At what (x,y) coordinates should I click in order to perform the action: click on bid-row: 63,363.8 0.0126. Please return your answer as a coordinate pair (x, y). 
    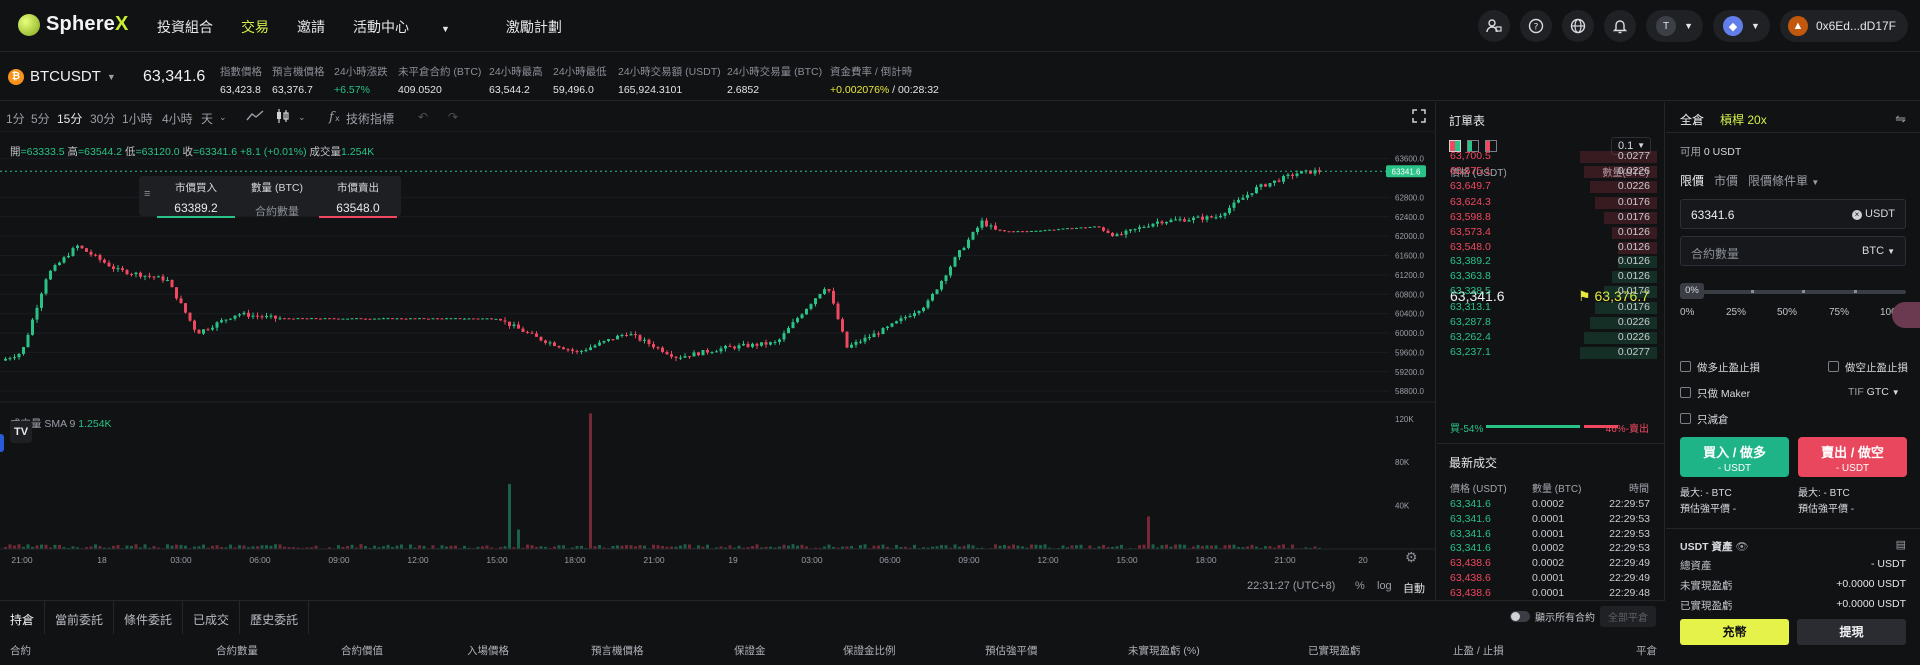
    Looking at the image, I should click on (1551, 277).